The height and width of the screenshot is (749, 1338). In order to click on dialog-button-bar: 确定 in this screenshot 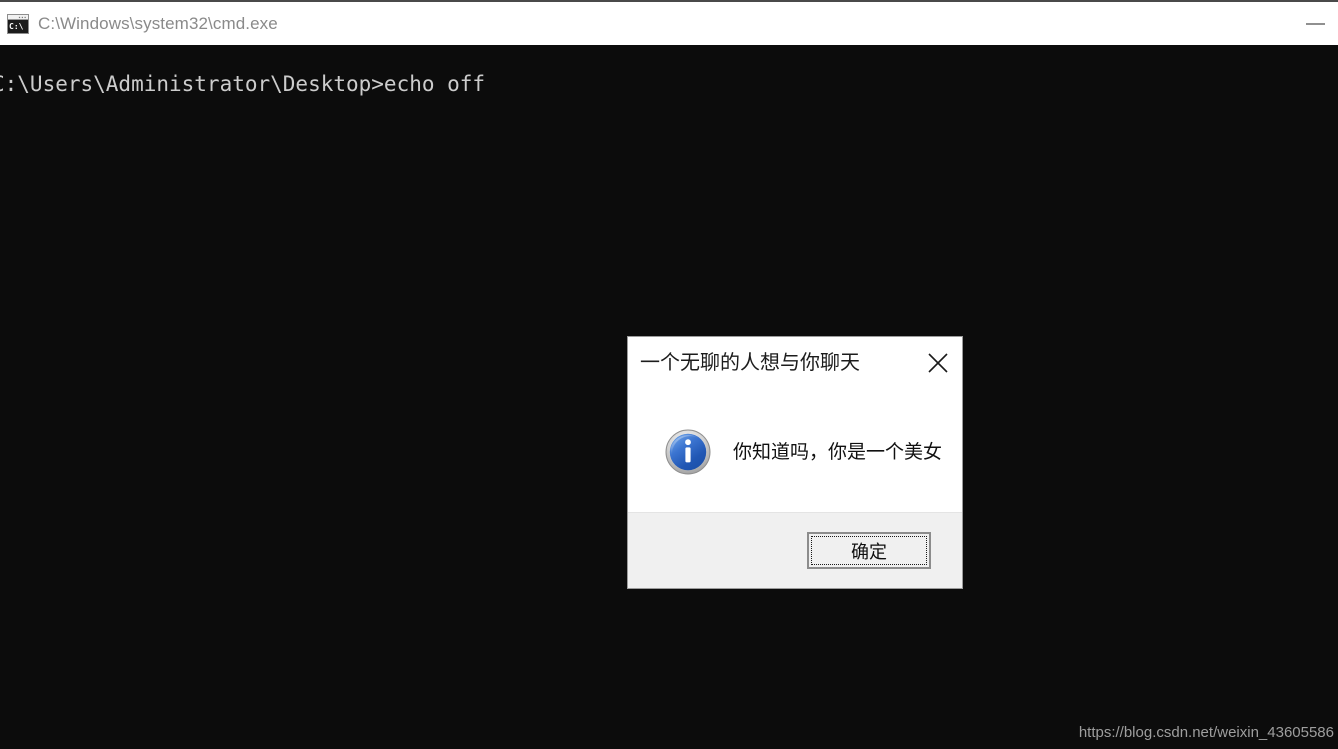, I will do `click(795, 550)`.